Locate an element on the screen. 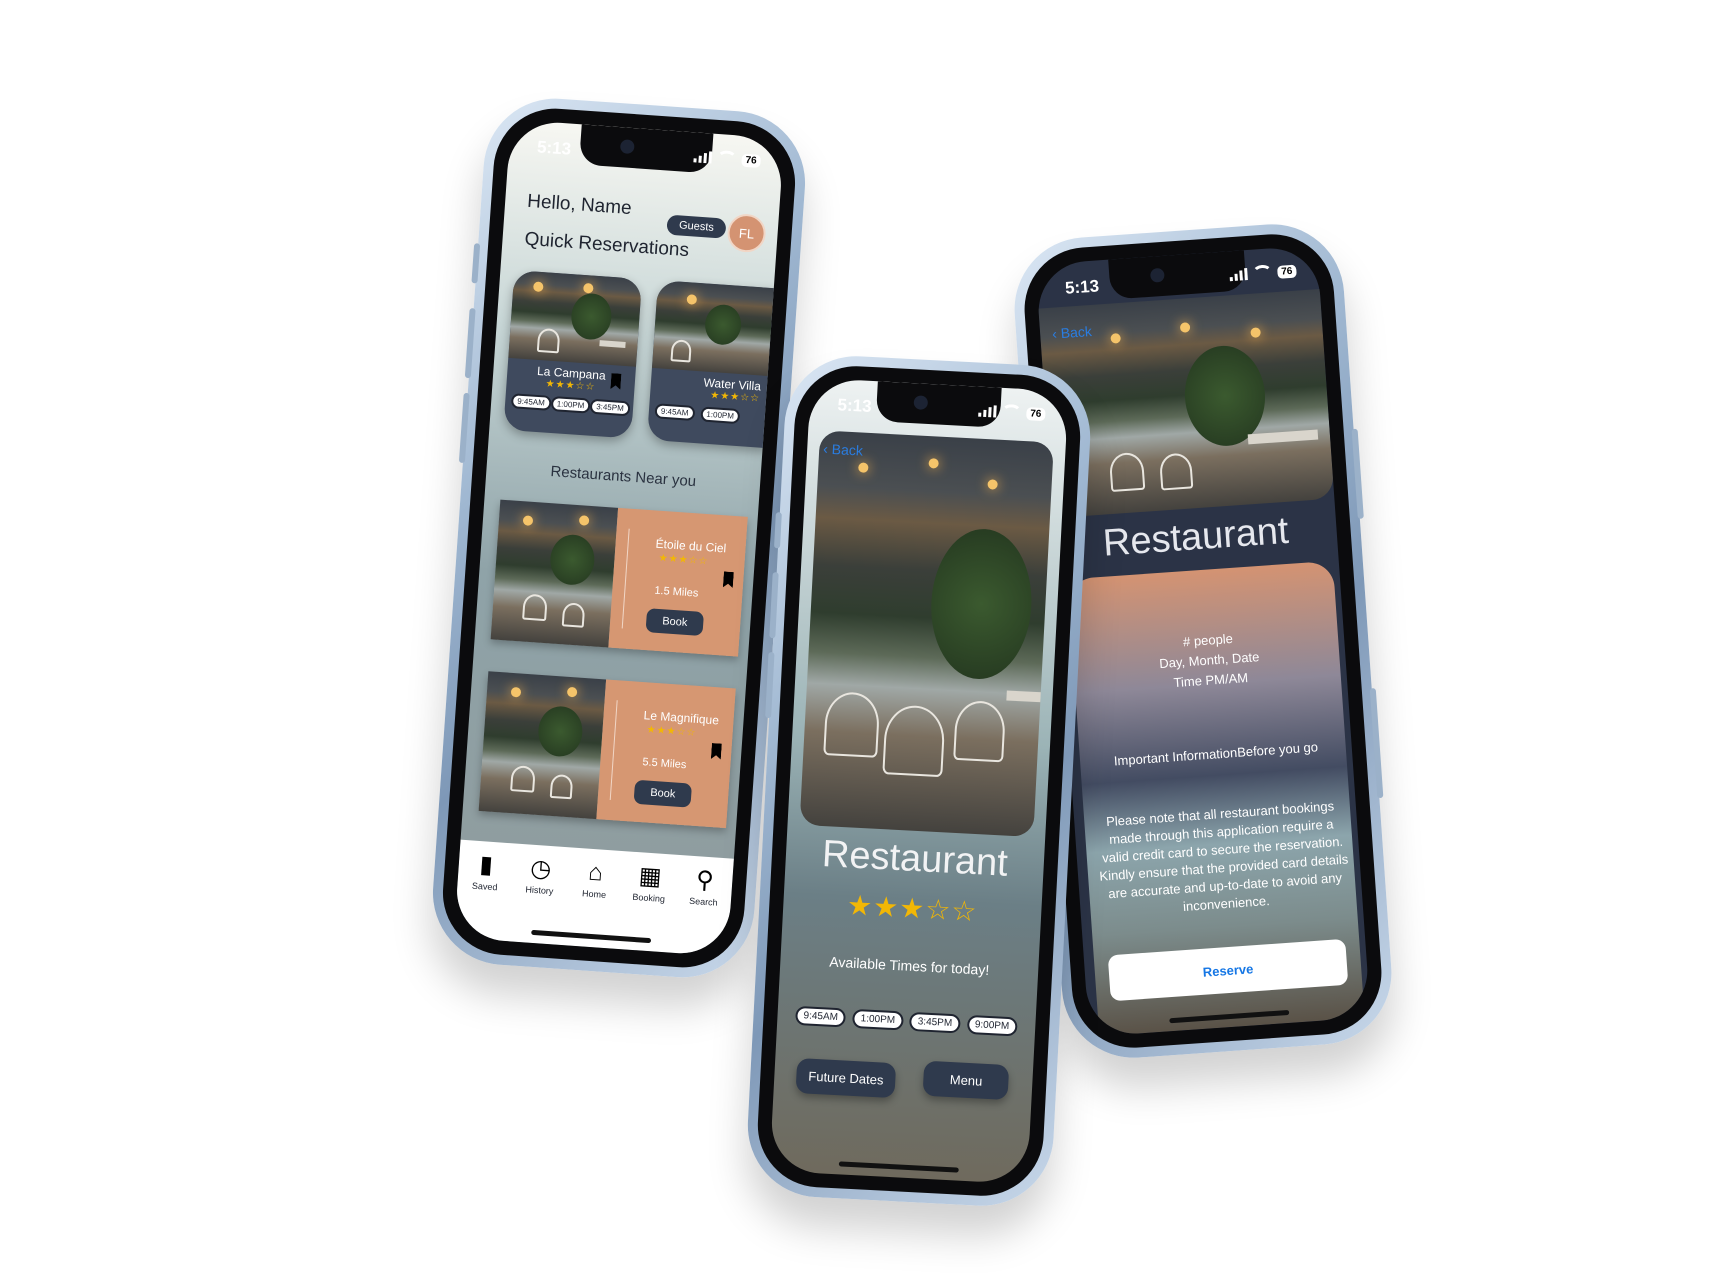 The image size is (1712, 1284). booking-icon: ▦ is located at coordinates (650, 876).